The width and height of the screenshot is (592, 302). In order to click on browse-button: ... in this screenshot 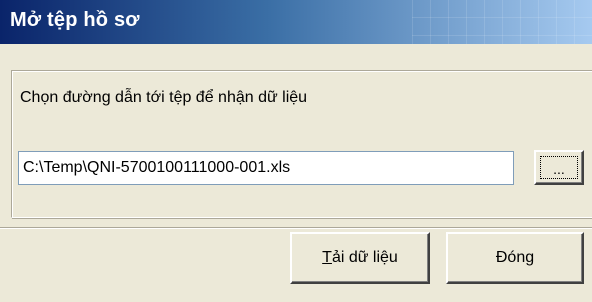, I will do `click(559, 167)`.